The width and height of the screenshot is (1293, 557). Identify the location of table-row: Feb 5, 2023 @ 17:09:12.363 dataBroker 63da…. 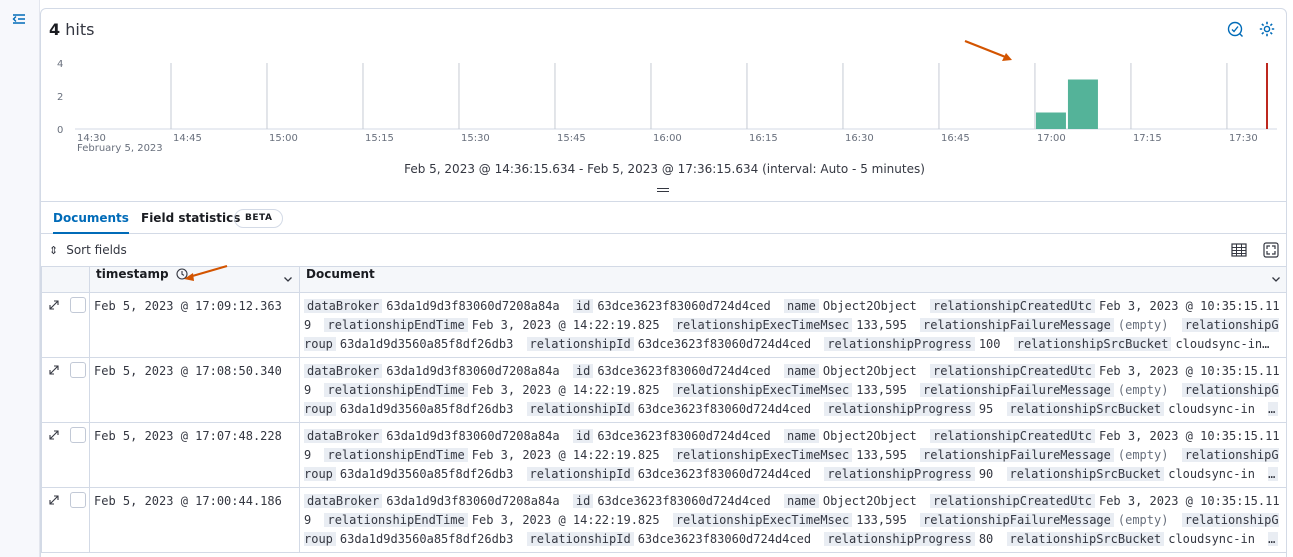
(663, 325).